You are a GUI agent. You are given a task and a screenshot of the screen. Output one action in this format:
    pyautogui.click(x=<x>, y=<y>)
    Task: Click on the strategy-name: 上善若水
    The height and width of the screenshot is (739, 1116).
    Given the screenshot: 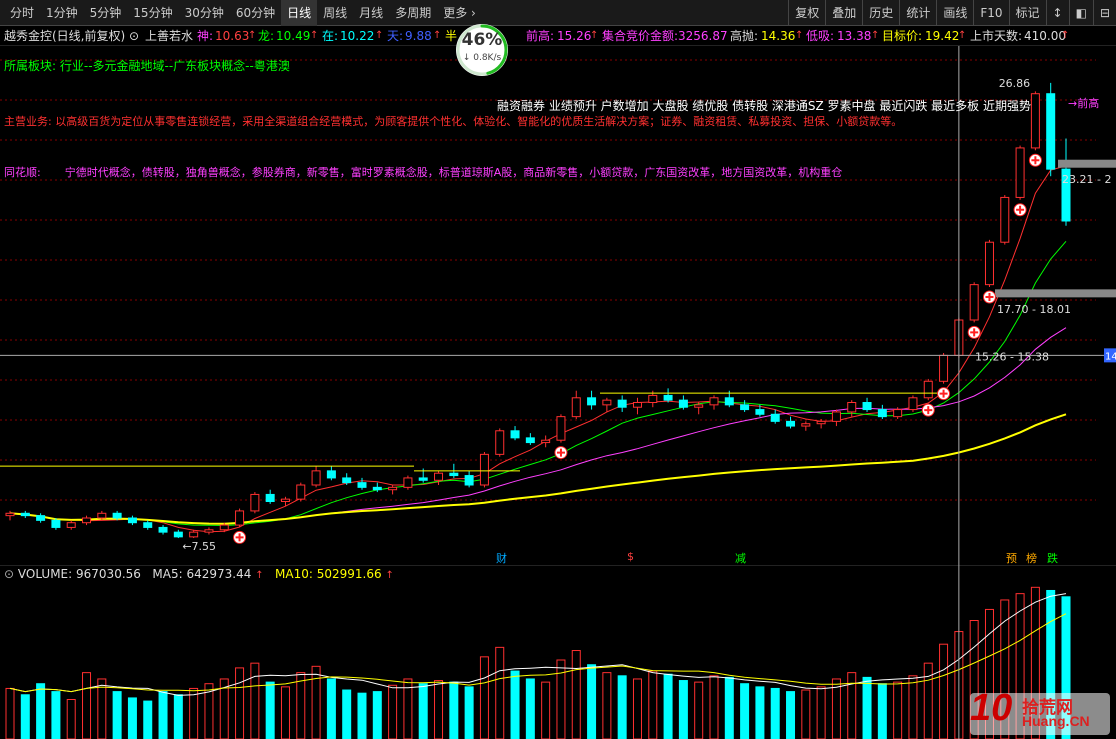 What is the action you would take?
    pyautogui.click(x=169, y=36)
    